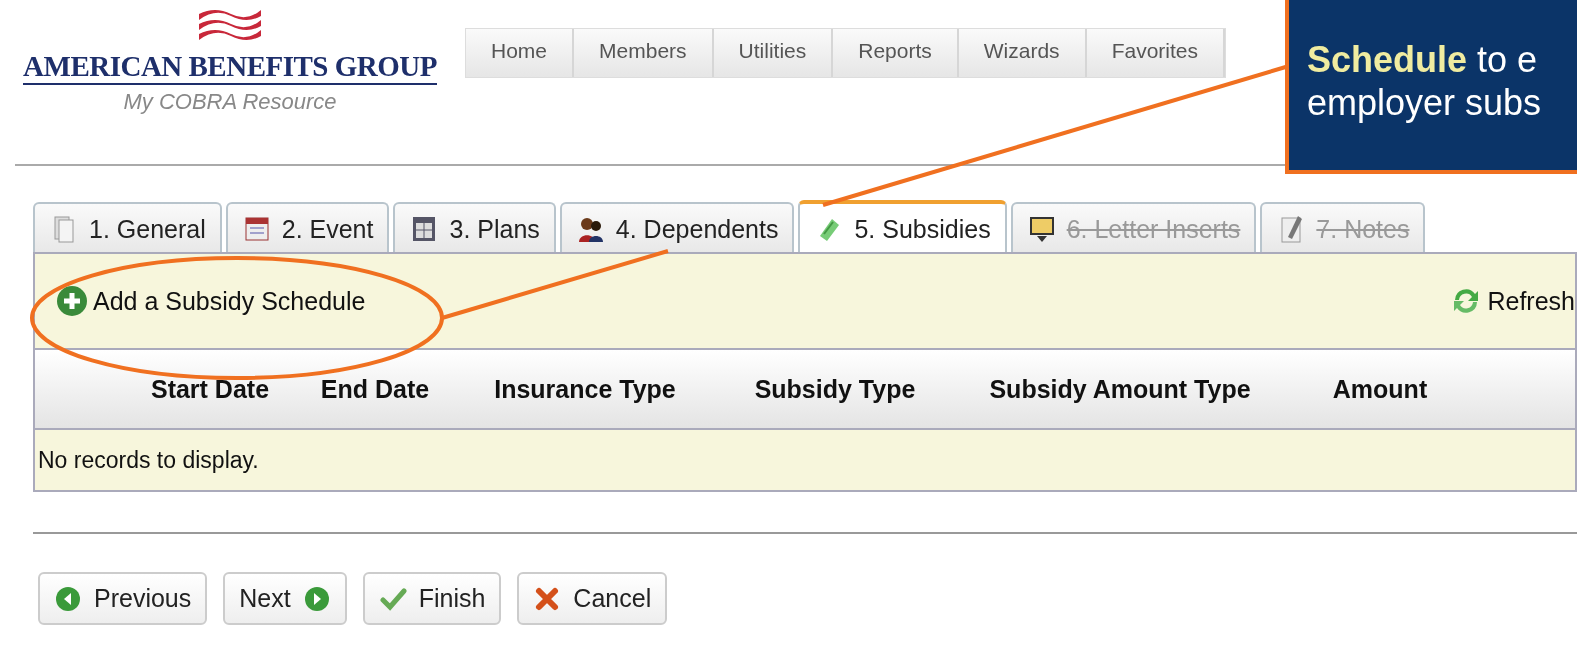 Image resolution: width=1577 pixels, height=661 pixels. Describe the element at coordinates (1120, 389) in the screenshot. I see `column-header: Subsidy Amount Type` at that location.